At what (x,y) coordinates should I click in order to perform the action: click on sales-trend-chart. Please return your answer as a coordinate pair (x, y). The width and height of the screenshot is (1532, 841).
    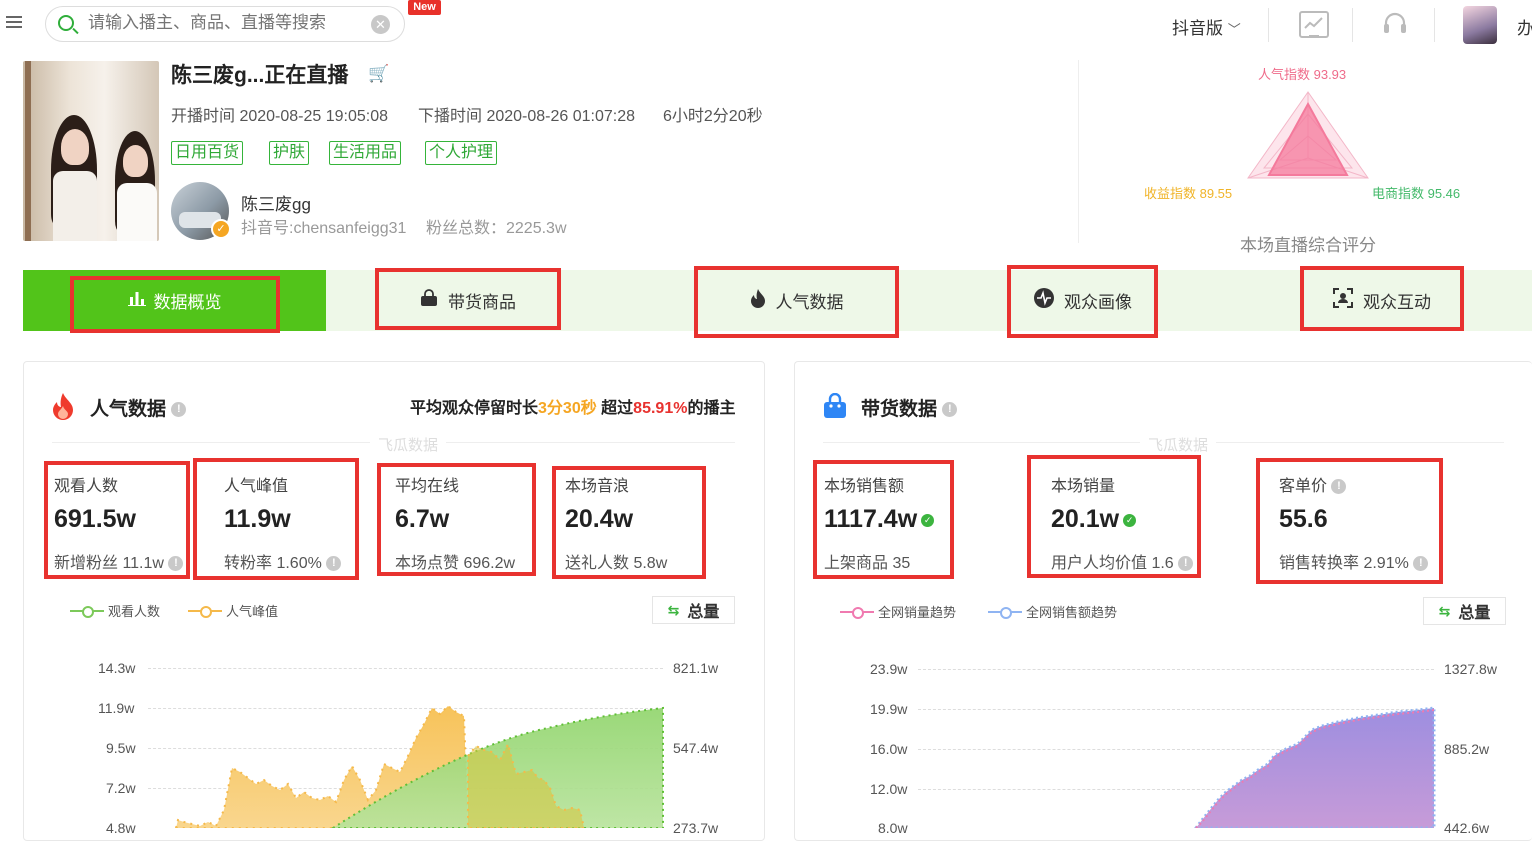
    Looking at the image, I should click on (1315, 767).